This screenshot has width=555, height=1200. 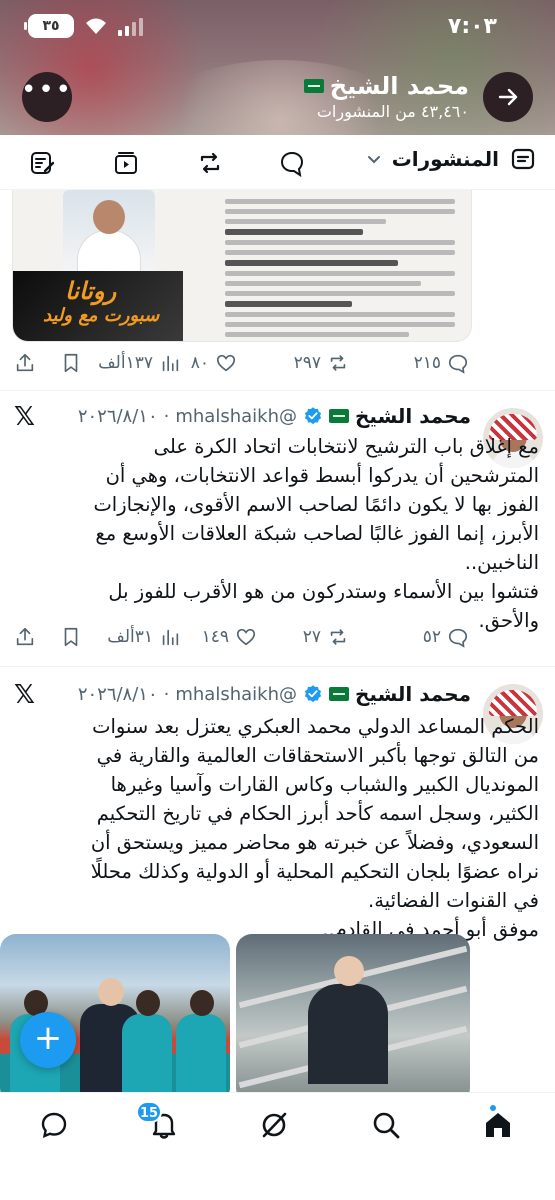 What do you see at coordinates (149, 1112) in the screenshot?
I see `notifications-badge: 15` at bounding box center [149, 1112].